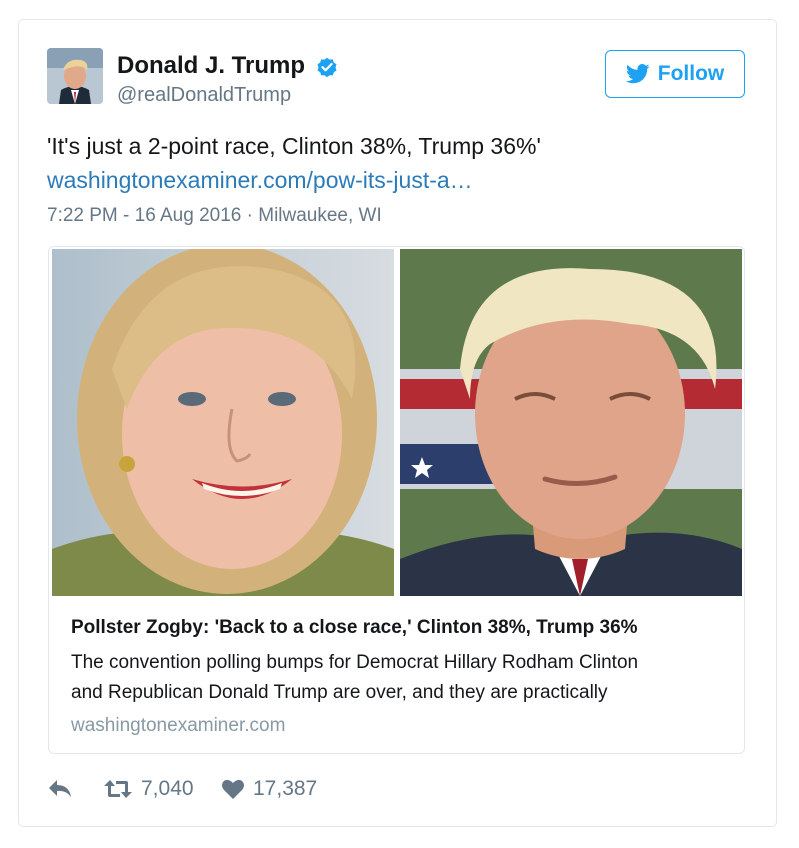  Describe the element at coordinates (285, 788) in the screenshot. I see `like-count: 17,387` at that location.